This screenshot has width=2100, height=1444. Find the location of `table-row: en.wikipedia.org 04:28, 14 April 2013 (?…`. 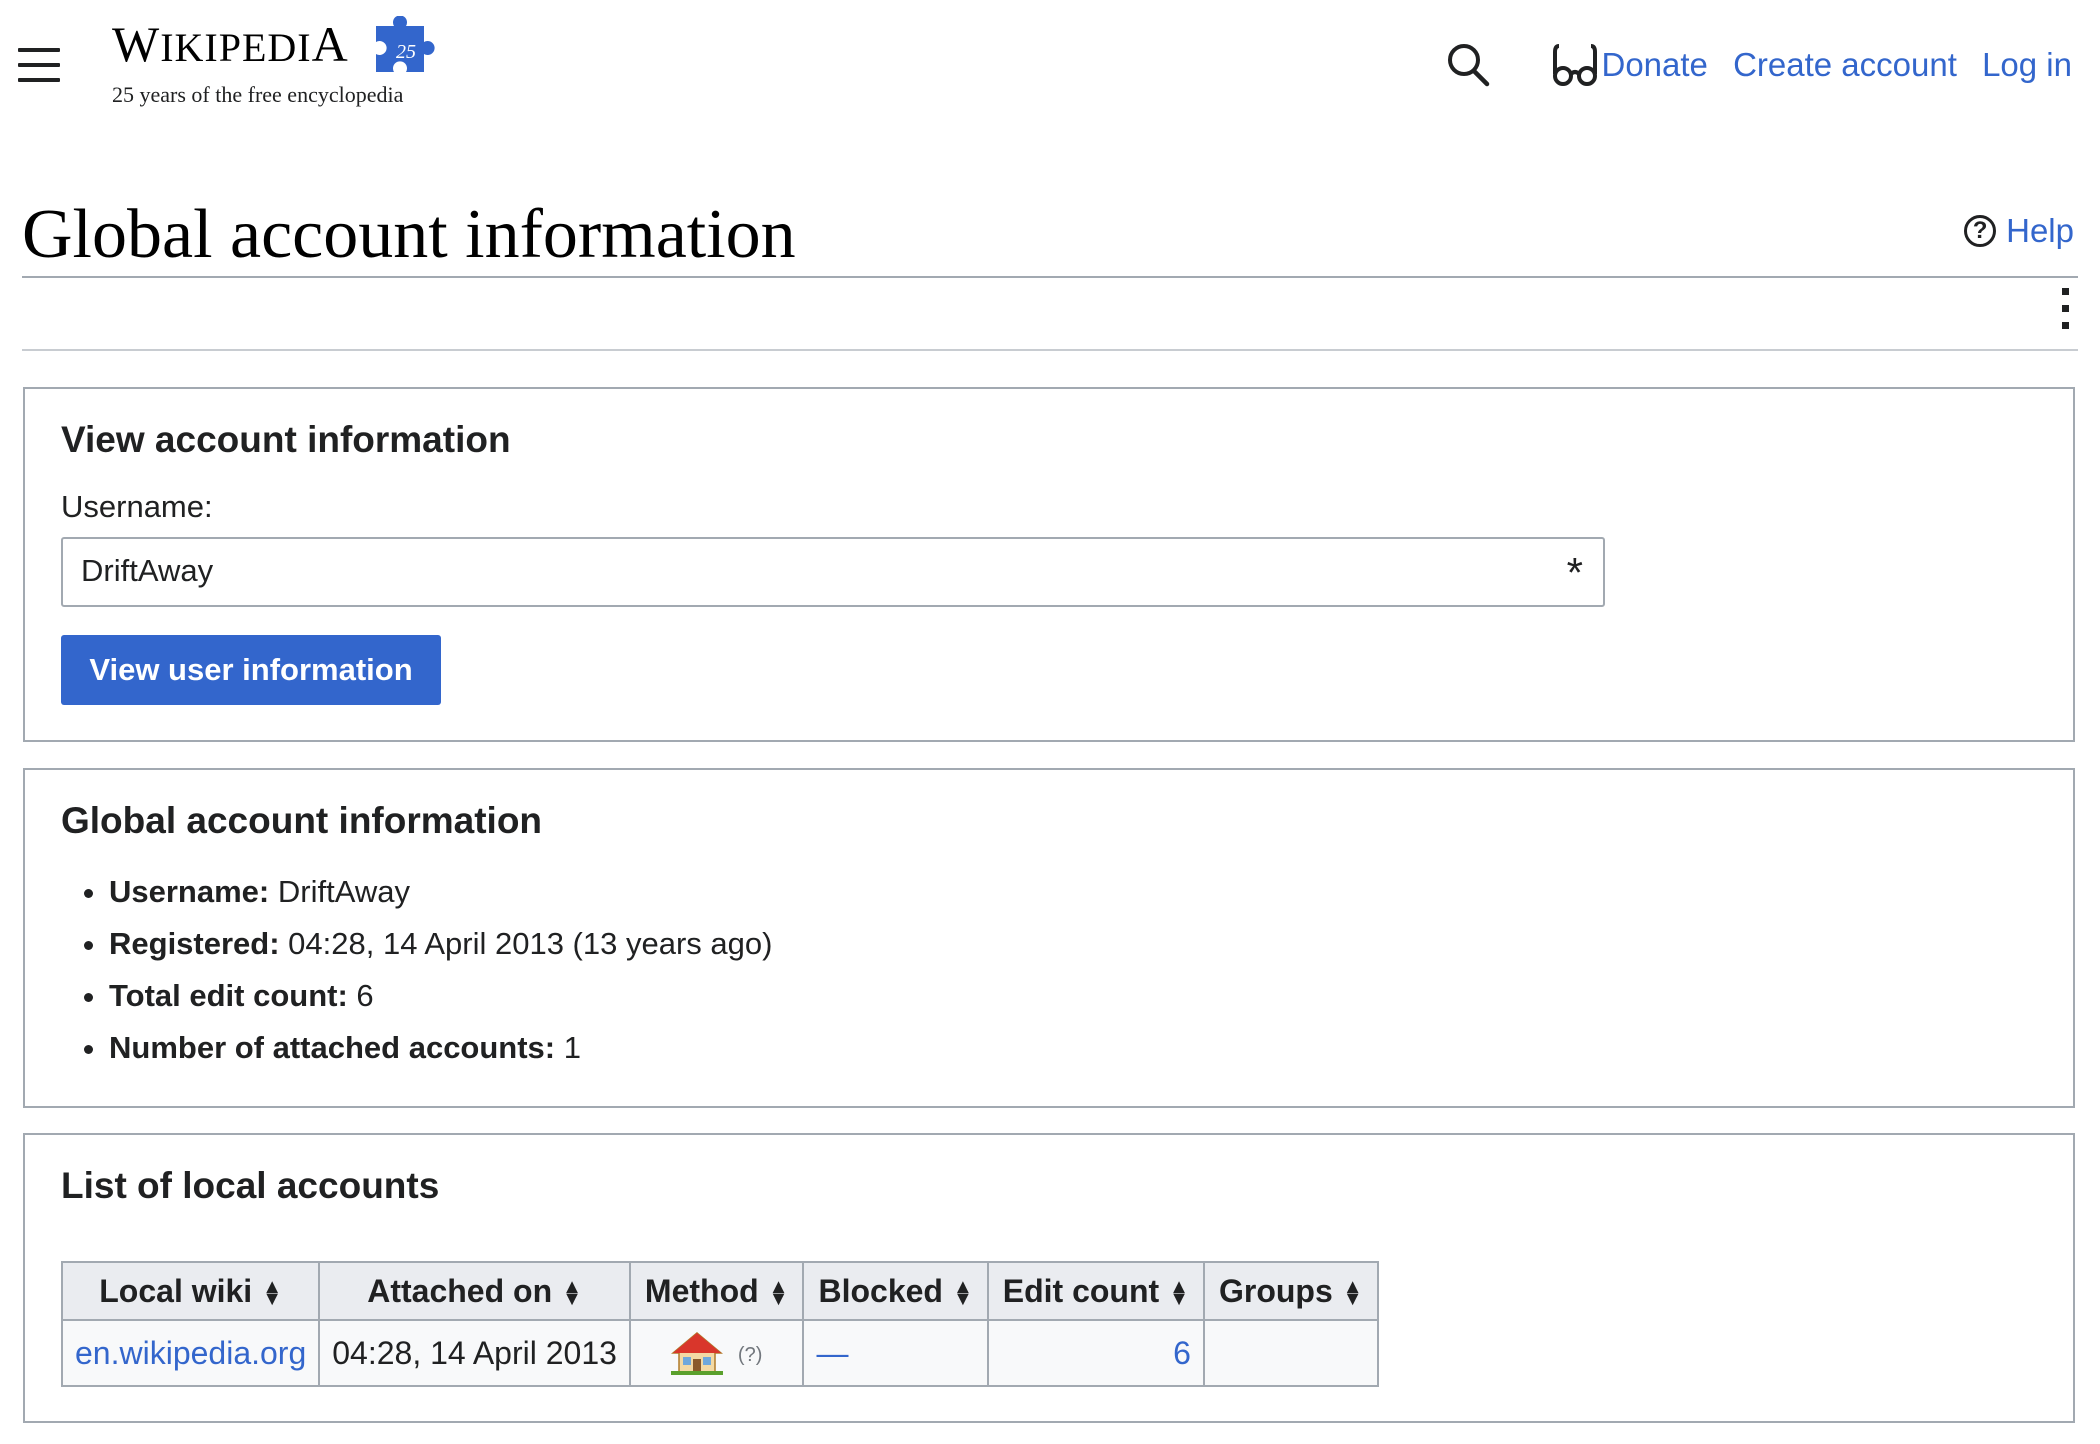

table-row: en.wikipedia.org 04:28, 14 April 2013 (?… is located at coordinates (720, 1353).